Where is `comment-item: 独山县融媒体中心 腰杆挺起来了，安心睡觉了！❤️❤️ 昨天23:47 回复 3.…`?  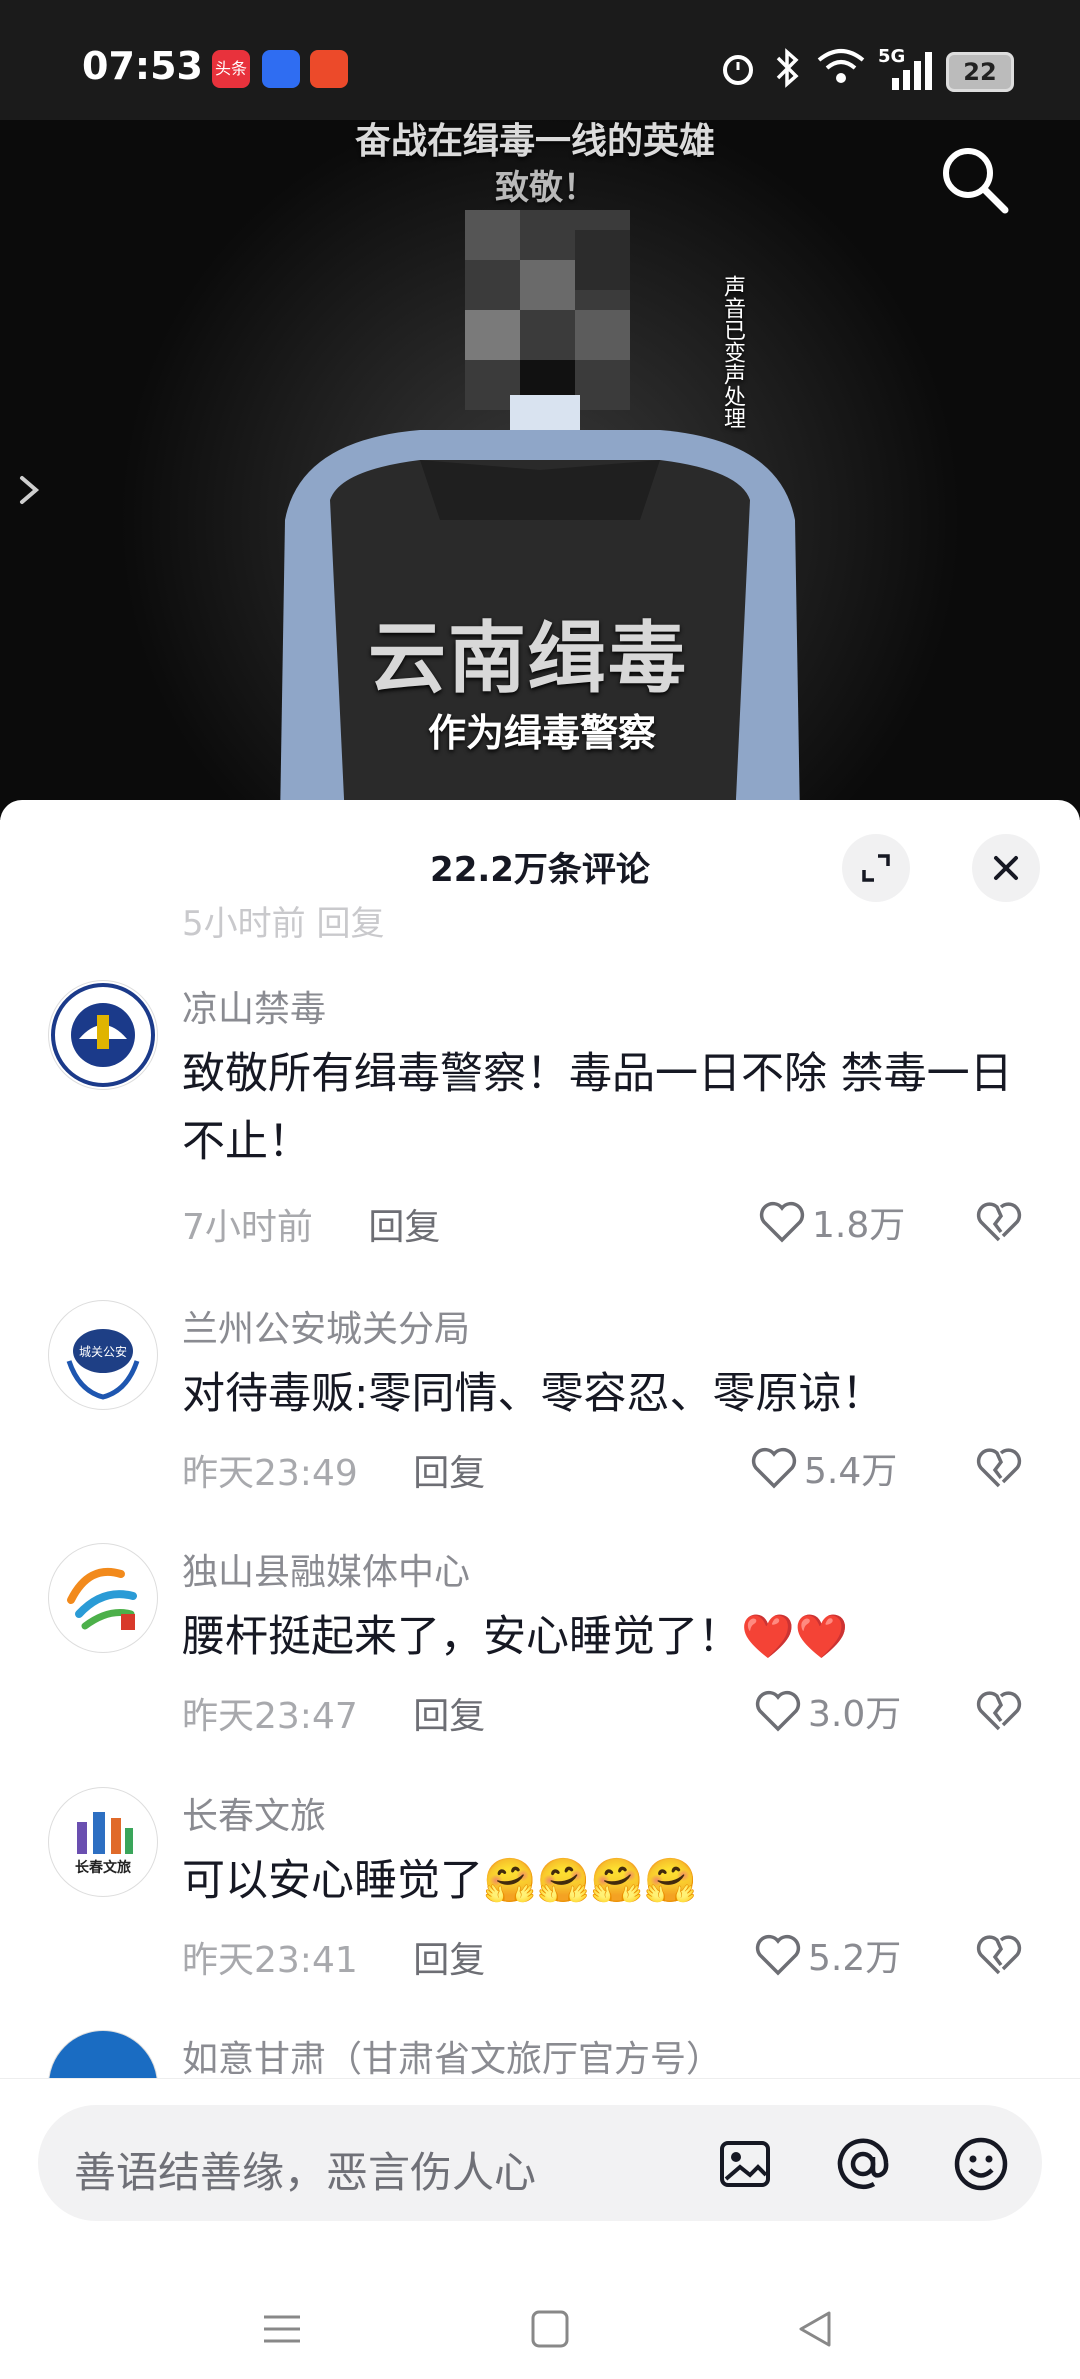 comment-item: 独山县融媒体中心 腰杆挺起来了，安心睡觉了！❤️❤️ 昨天23:47 回复 3.… is located at coordinates (540, 1643).